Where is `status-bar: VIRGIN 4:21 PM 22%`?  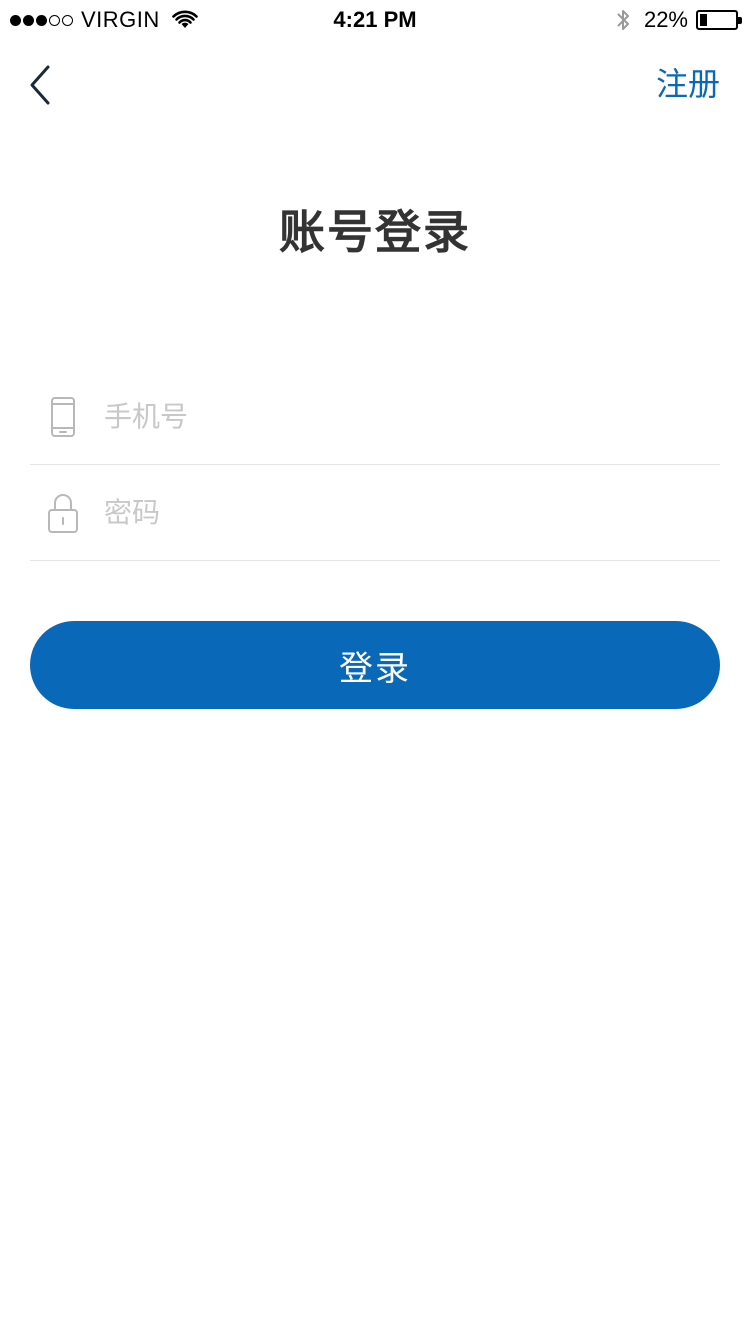
status-bar: VIRGIN 4:21 PM 22% is located at coordinates (375, 20).